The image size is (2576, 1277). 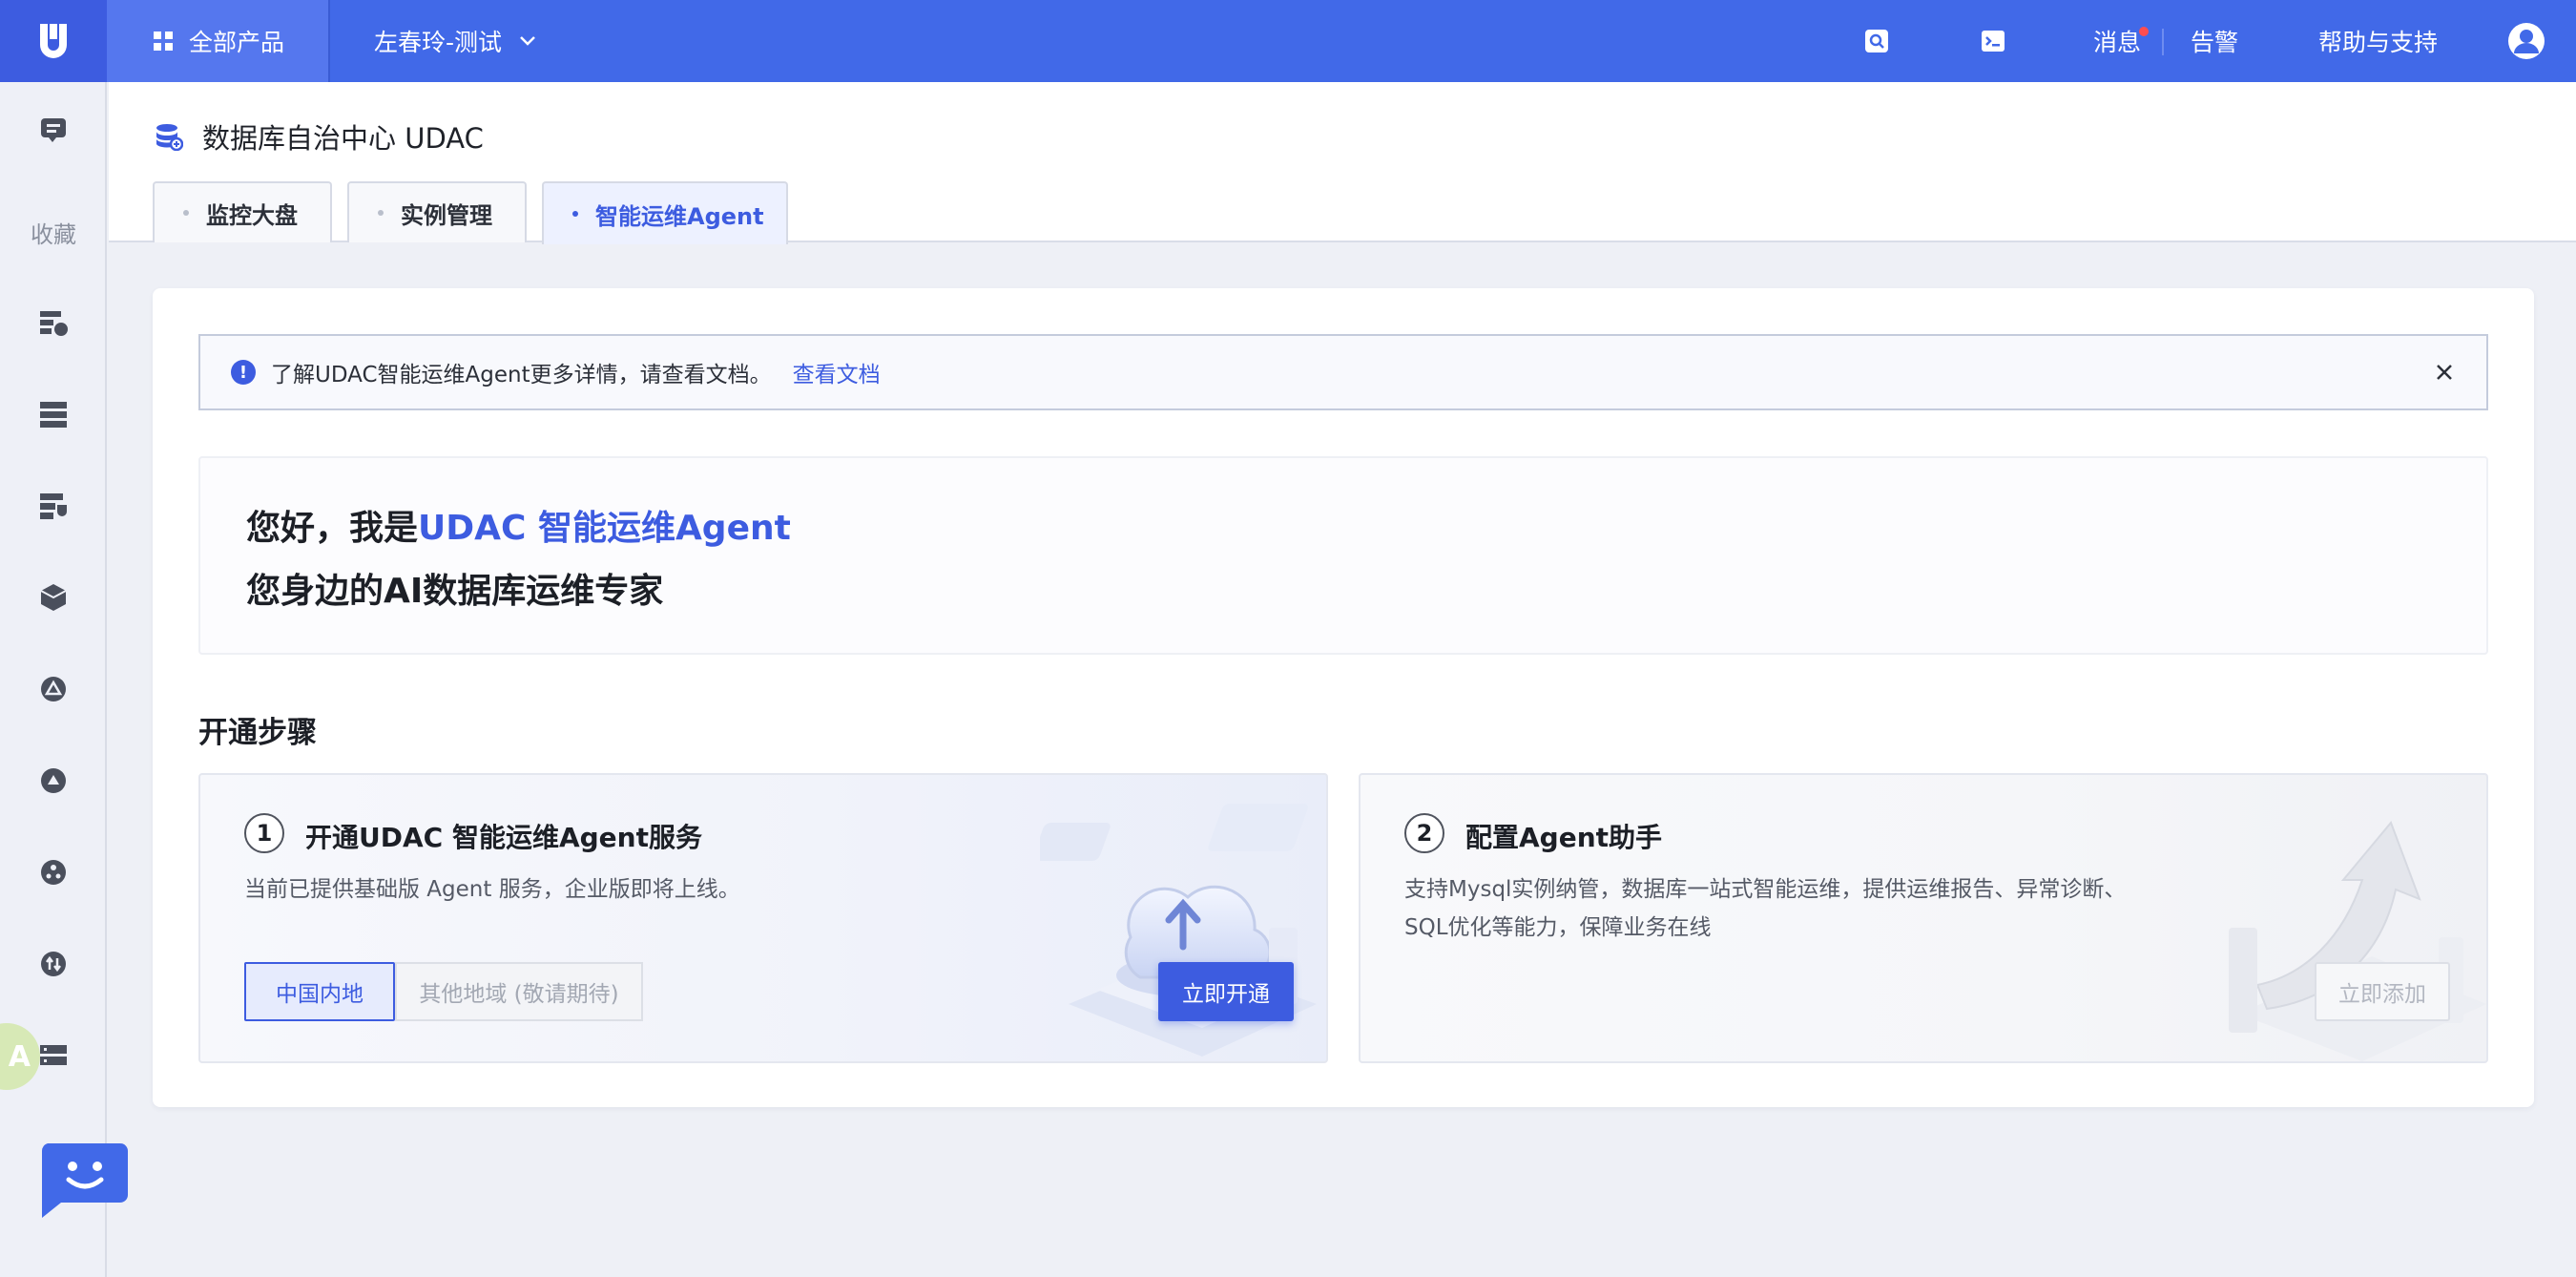 I want to click on storage-icon, so click(x=53, y=1055).